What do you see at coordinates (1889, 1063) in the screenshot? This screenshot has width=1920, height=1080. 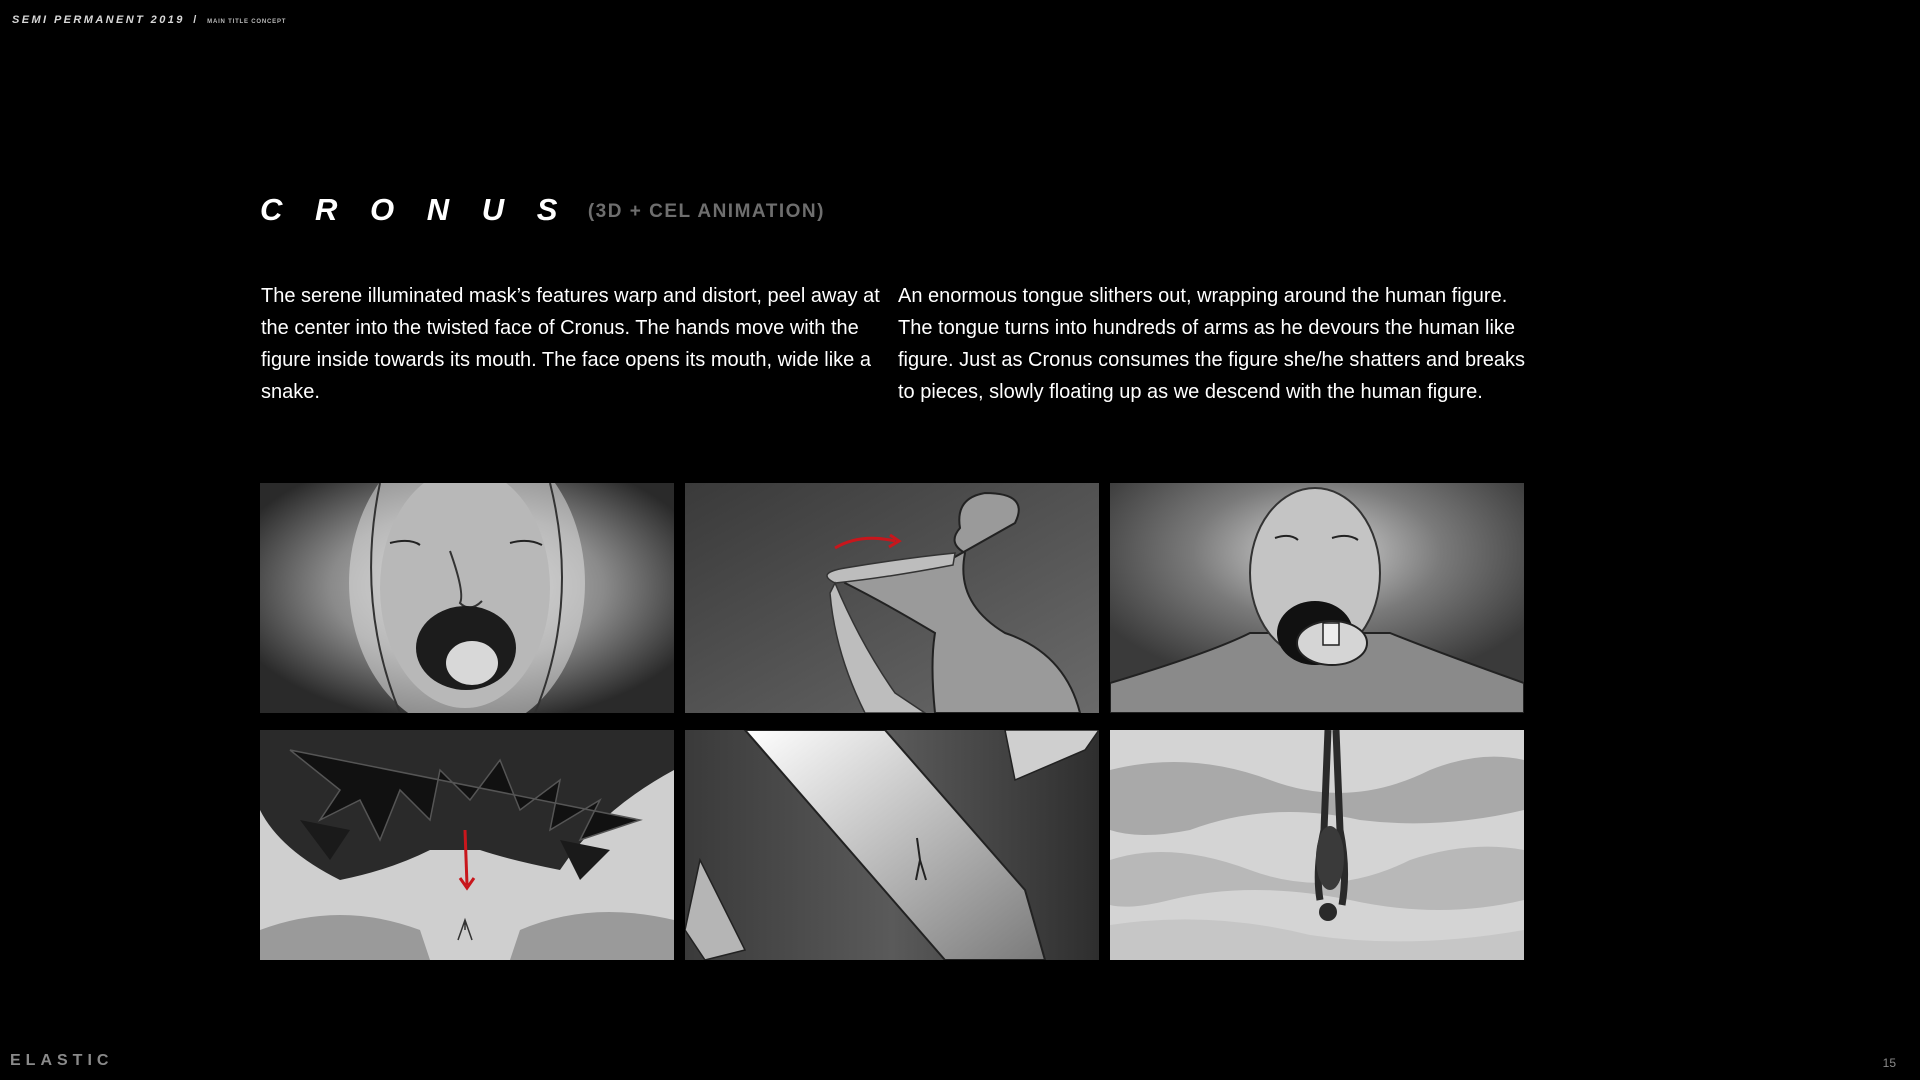 I see `page-number: 15` at bounding box center [1889, 1063].